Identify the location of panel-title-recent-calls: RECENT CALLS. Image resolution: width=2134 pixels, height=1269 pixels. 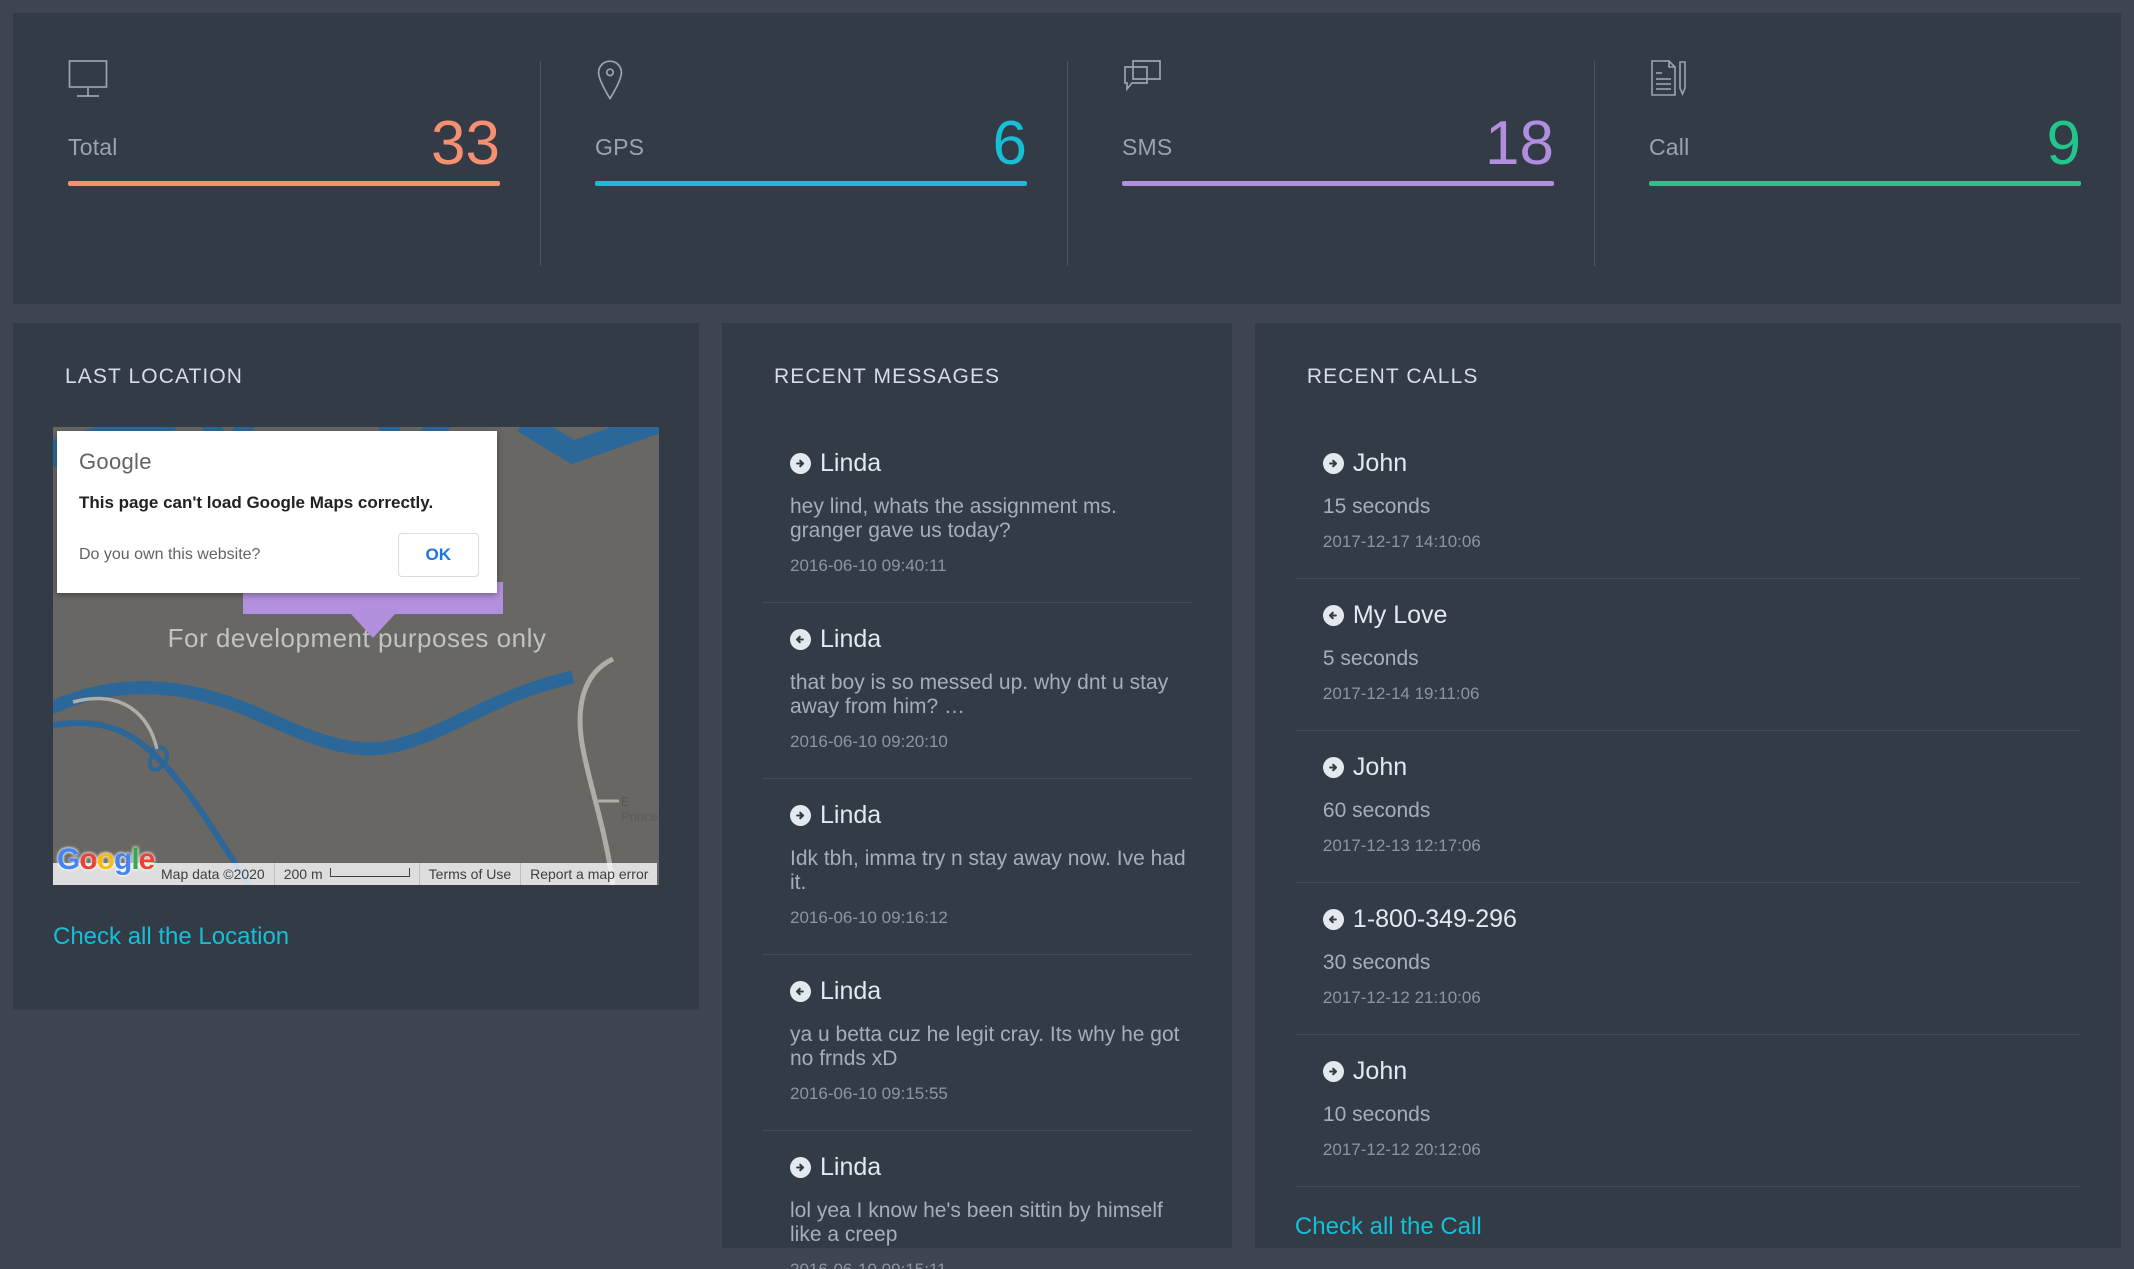
(1392, 376).